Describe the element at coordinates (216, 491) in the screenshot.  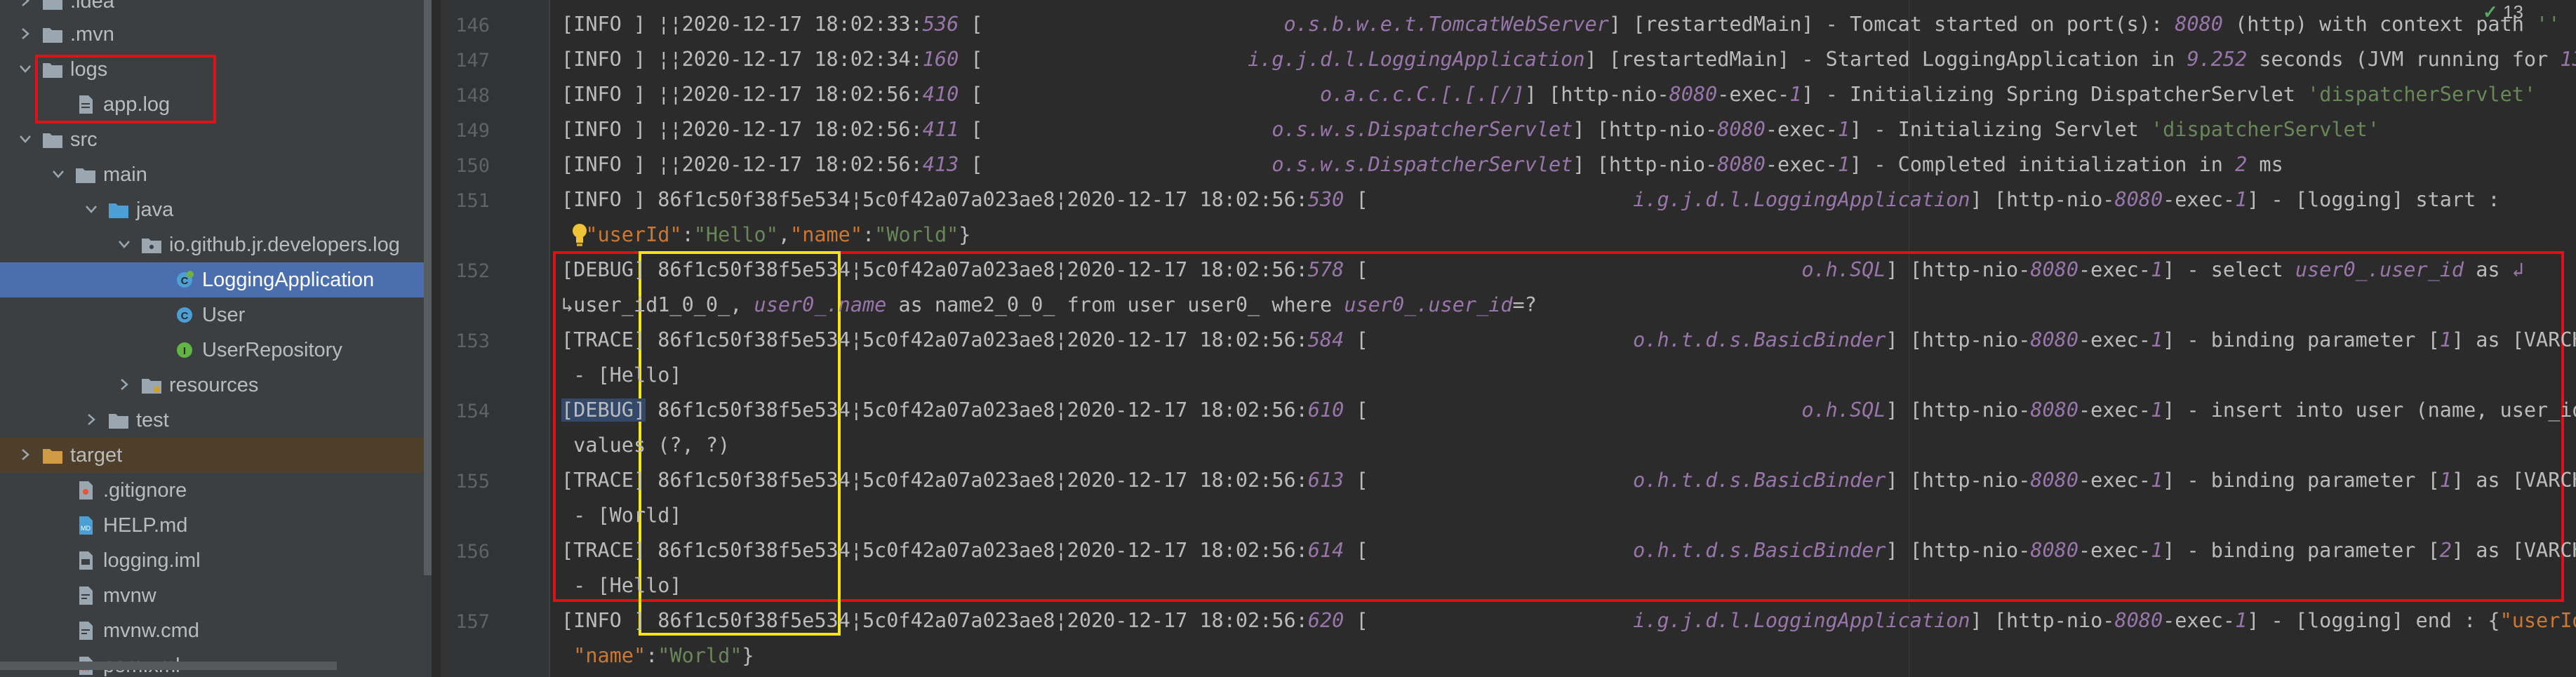
I see `tree-item-gitignore: .gitignore` at that location.